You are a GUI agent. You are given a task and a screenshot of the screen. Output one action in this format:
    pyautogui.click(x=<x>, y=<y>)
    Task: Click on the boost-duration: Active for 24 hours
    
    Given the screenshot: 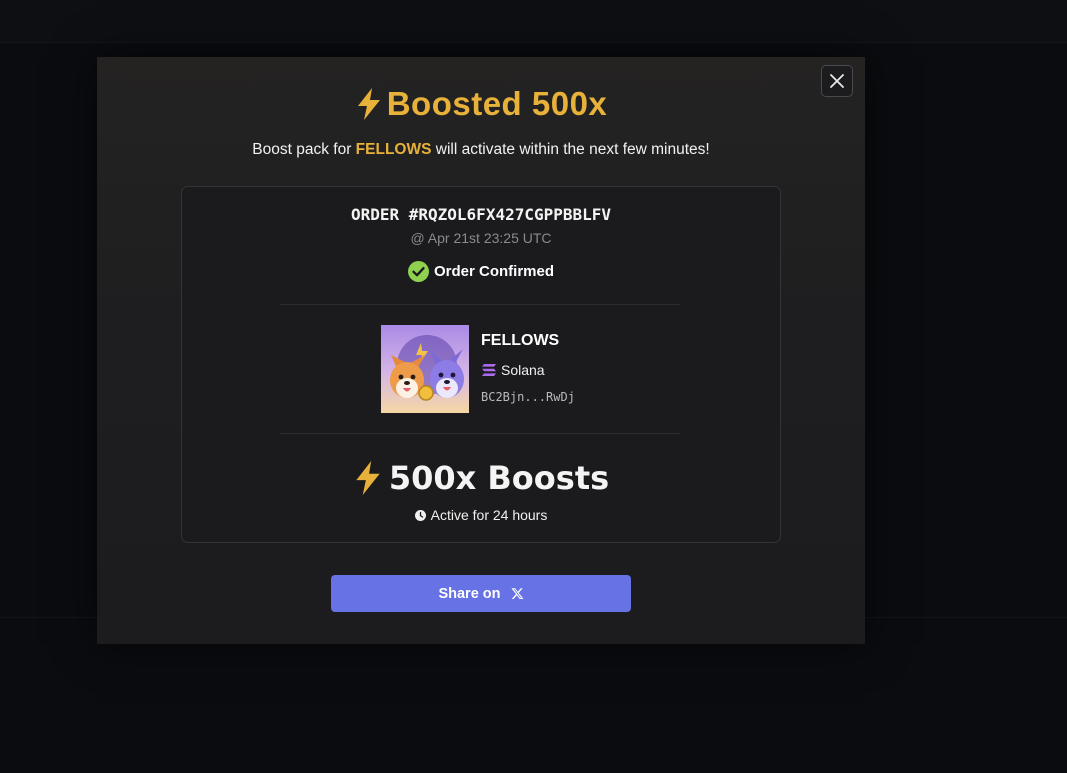 What is the action you would take?
    pyautogui.click(x=481, y=515)
    